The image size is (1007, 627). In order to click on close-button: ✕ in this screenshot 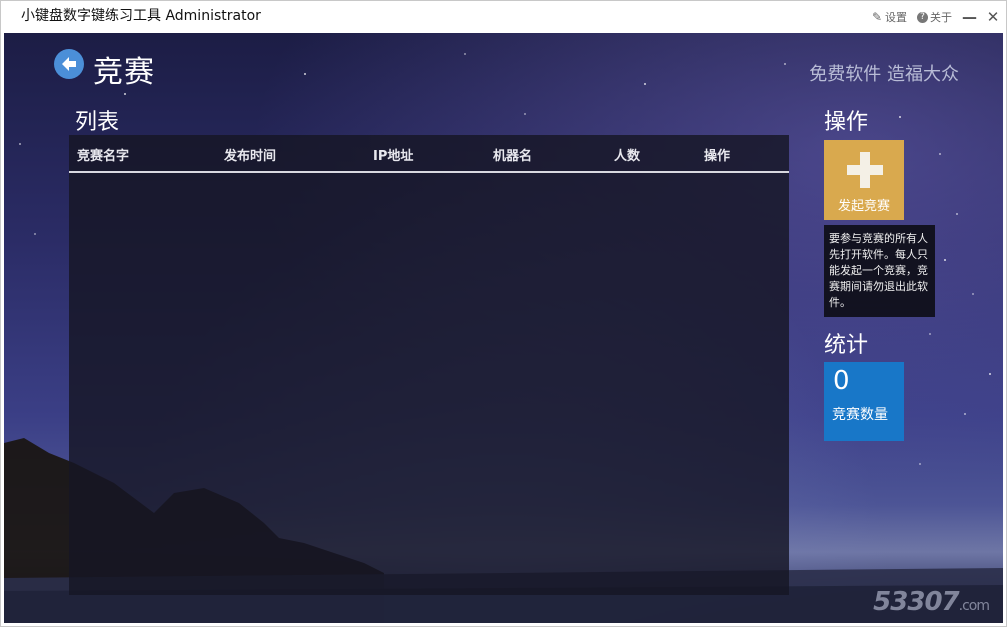, I will do `click(993, 17)`.